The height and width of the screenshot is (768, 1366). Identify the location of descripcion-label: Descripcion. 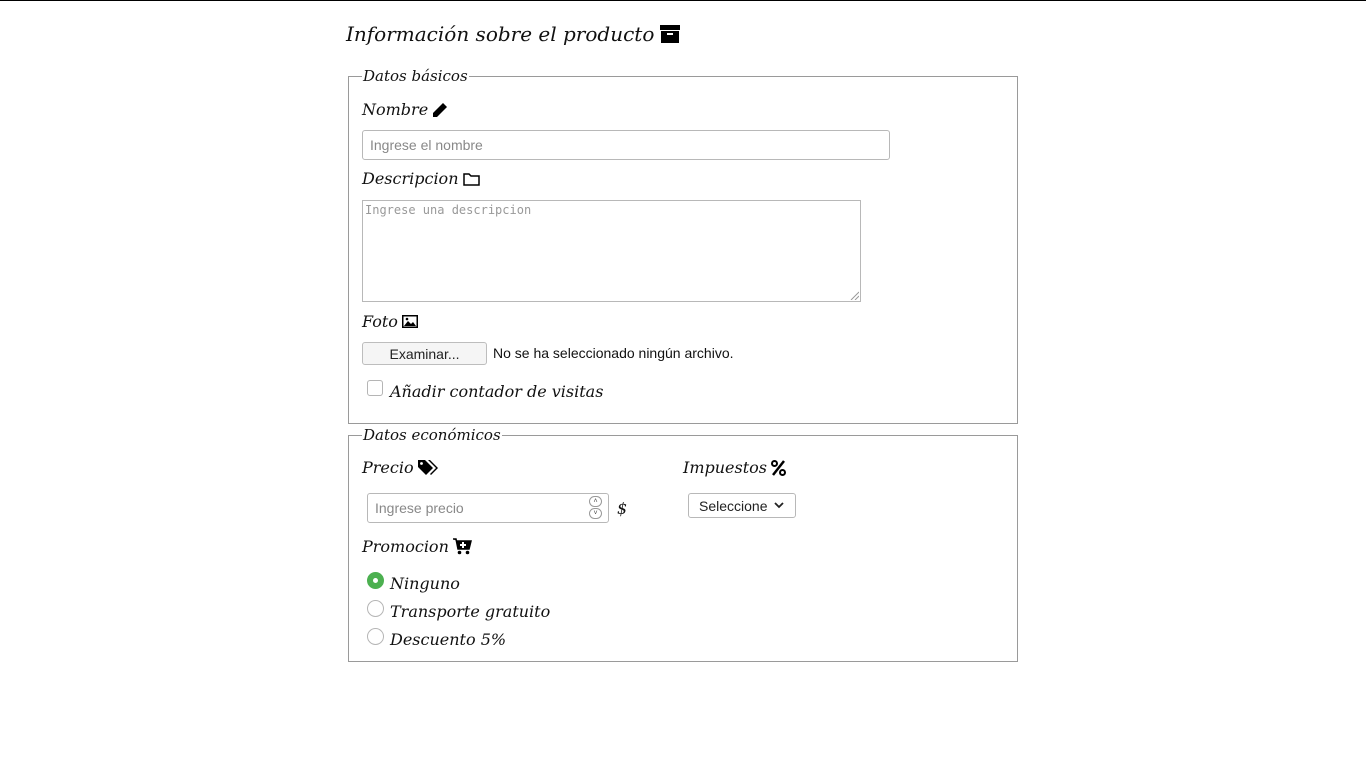
(421, 178).